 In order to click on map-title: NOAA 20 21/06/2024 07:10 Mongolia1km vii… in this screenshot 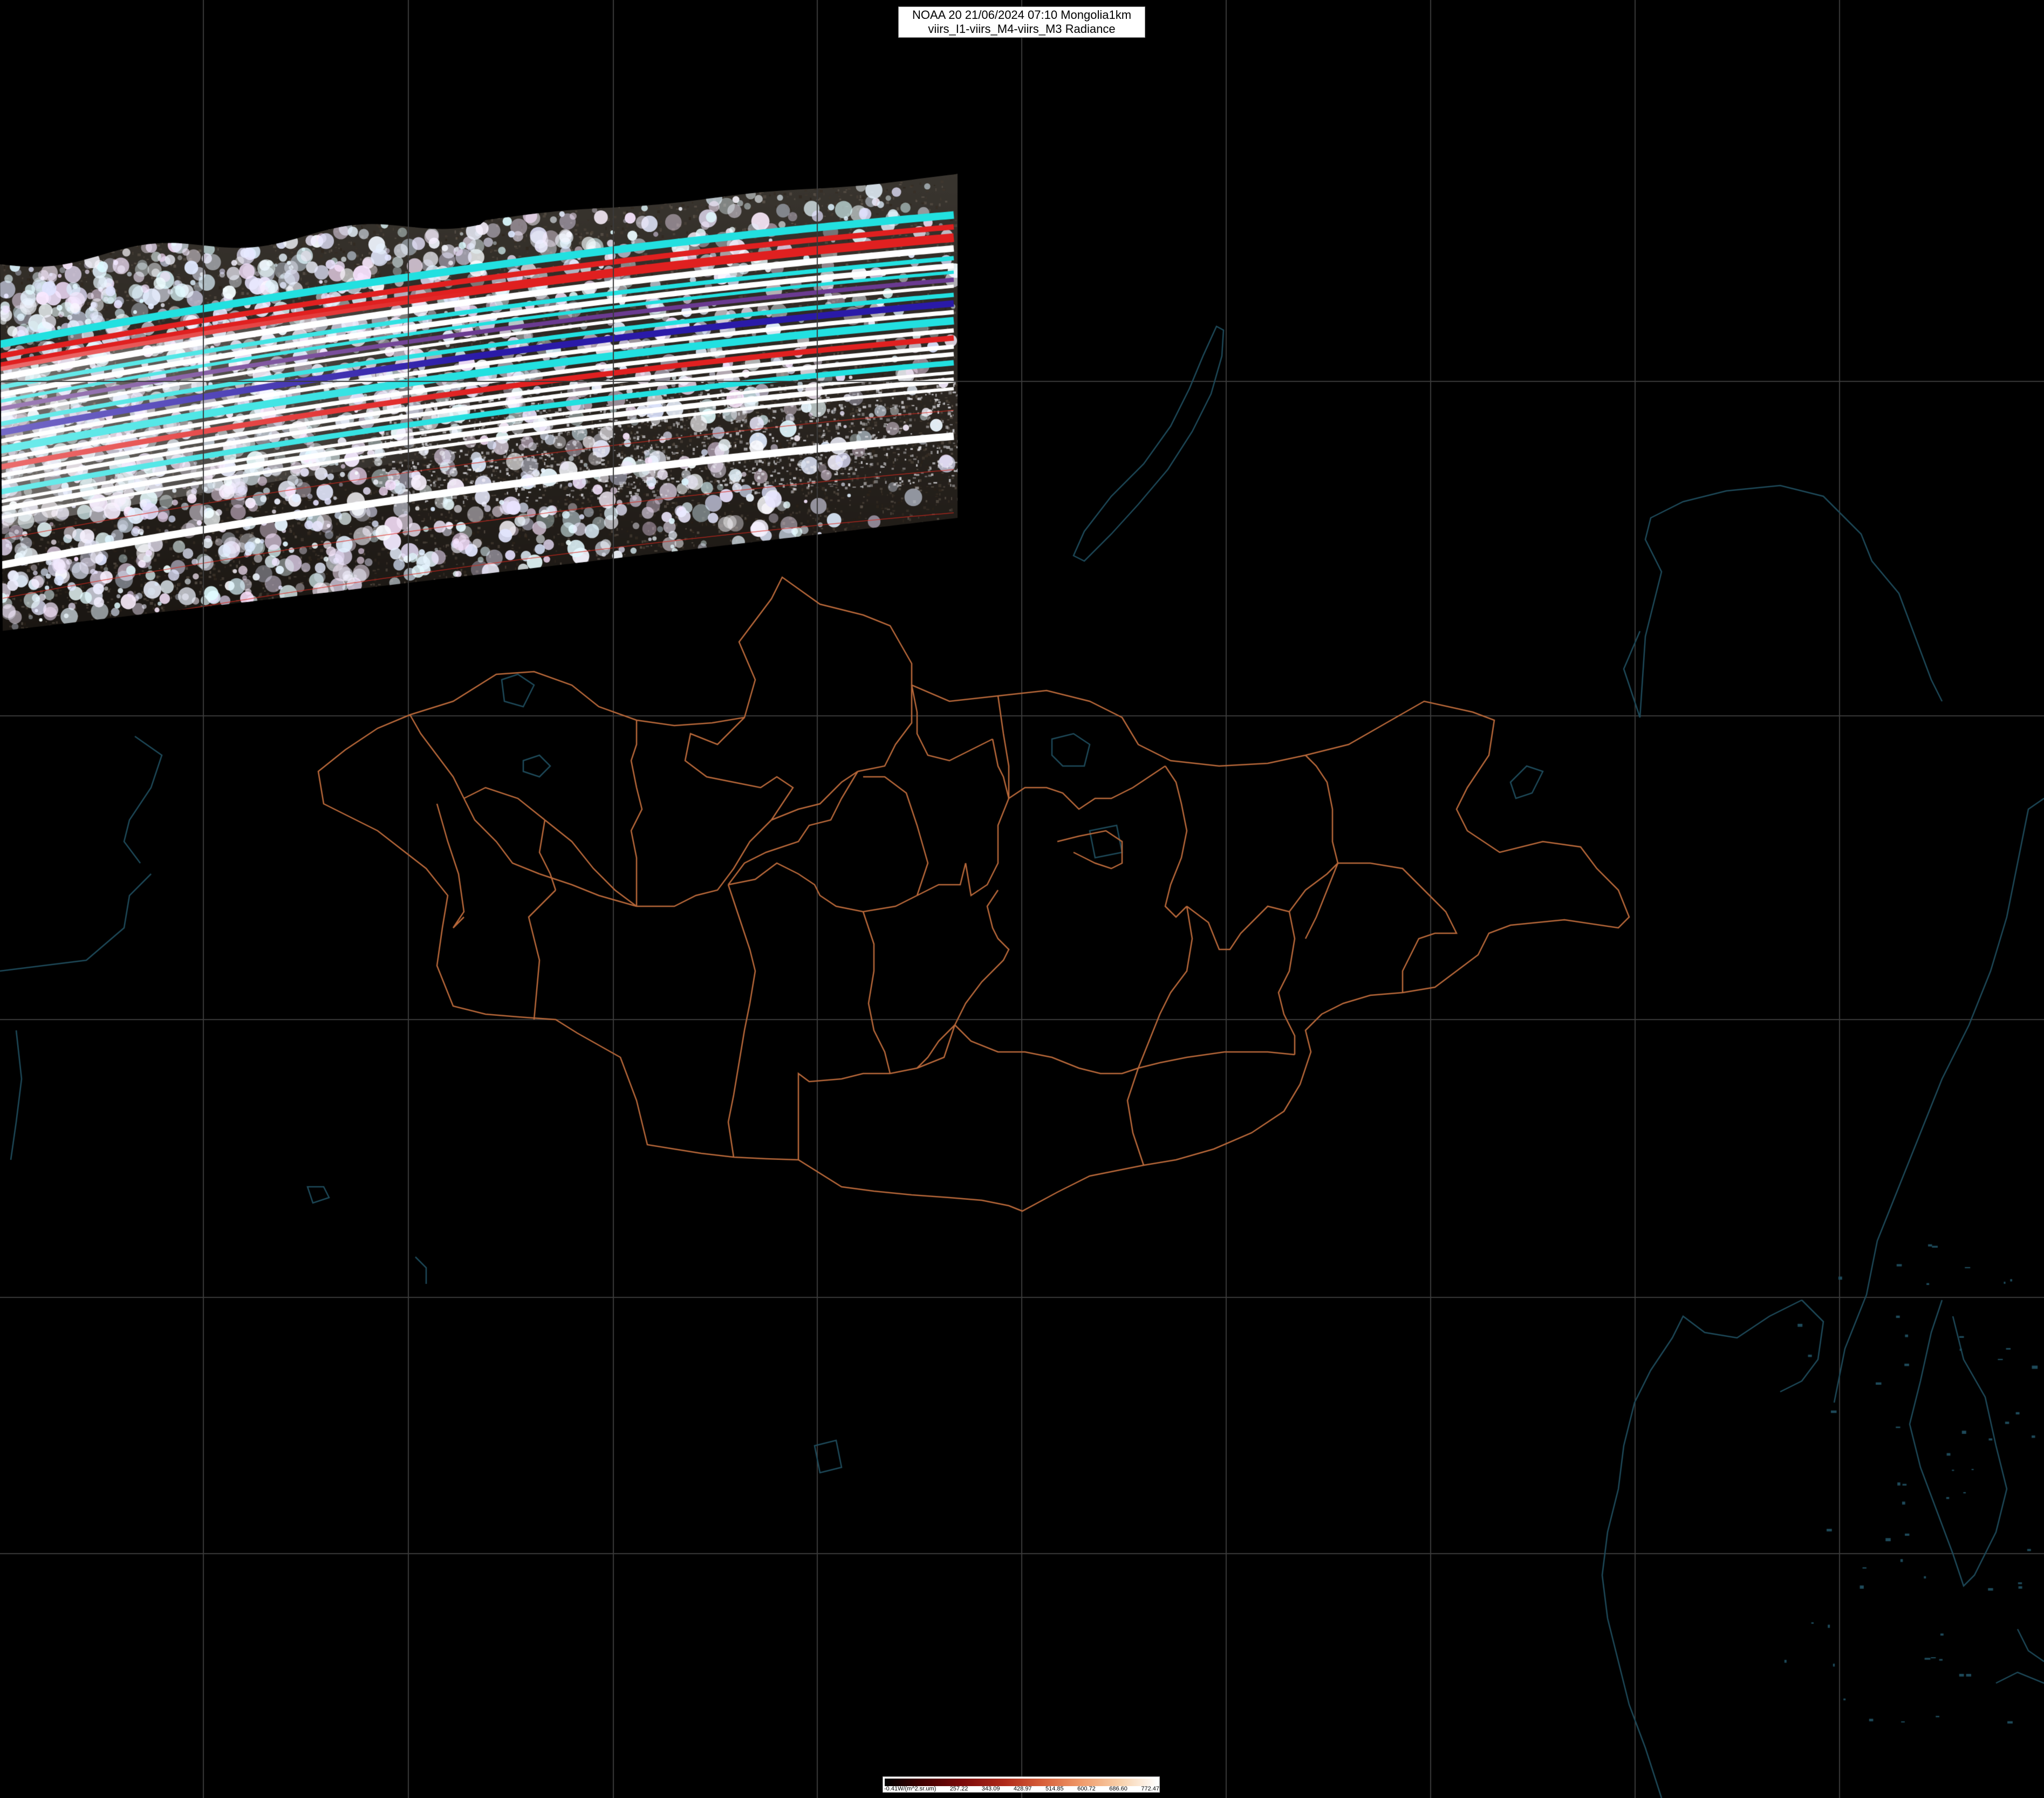, I will do `click(1021, 22)`.